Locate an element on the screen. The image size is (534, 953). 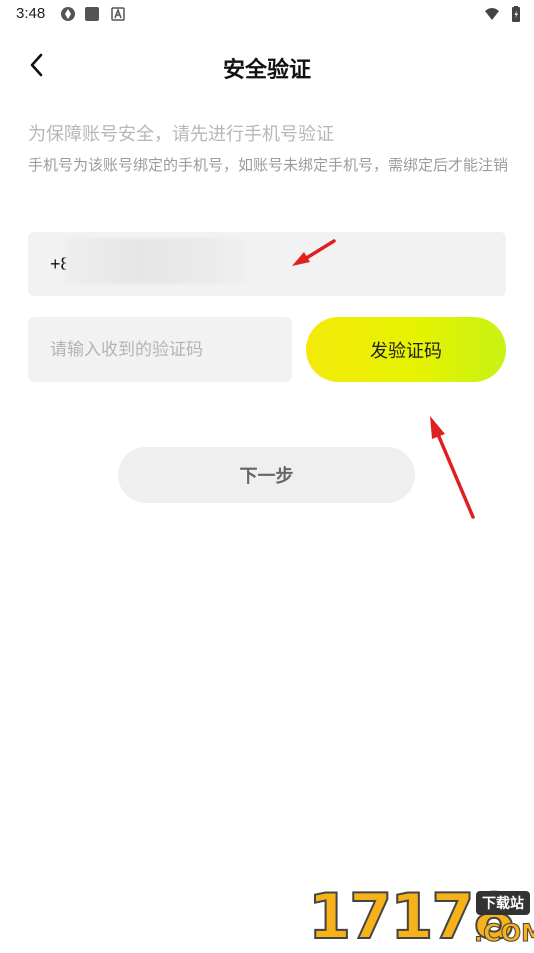
page-title: 安全验证 is located at coordinates (266, 70).